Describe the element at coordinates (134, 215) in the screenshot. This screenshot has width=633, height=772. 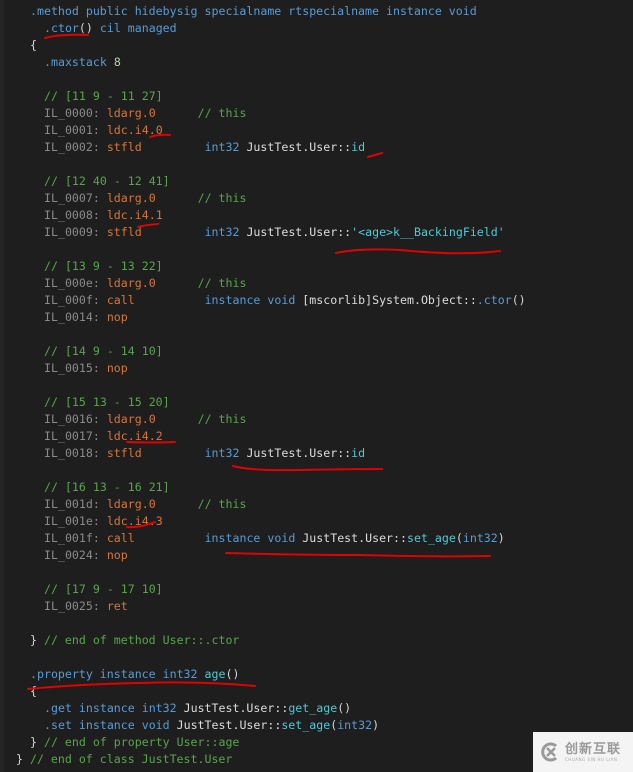
I see `code-token-op: ldc.i4.1` at that location.